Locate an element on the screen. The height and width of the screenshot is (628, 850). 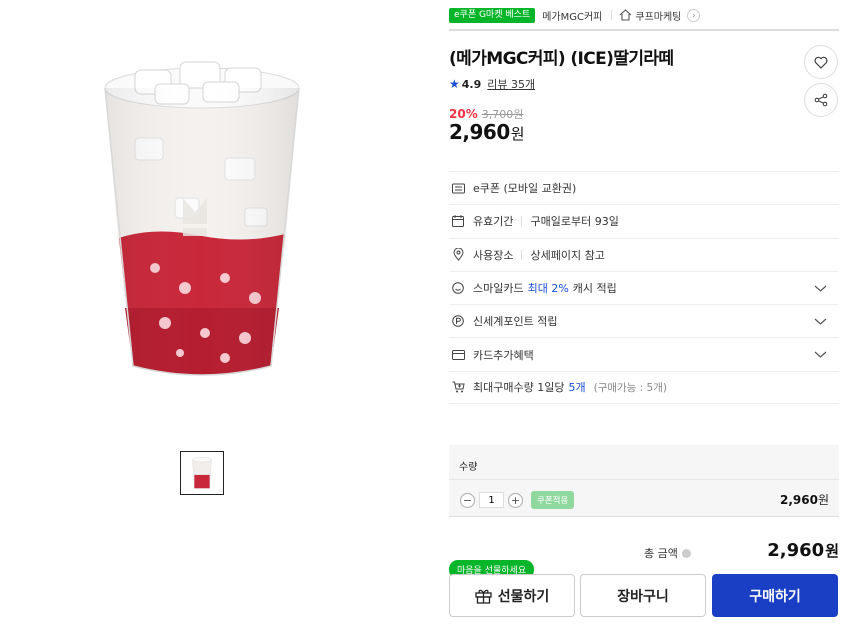
quantity-plus-button: + is located at coordinates (515, 500).